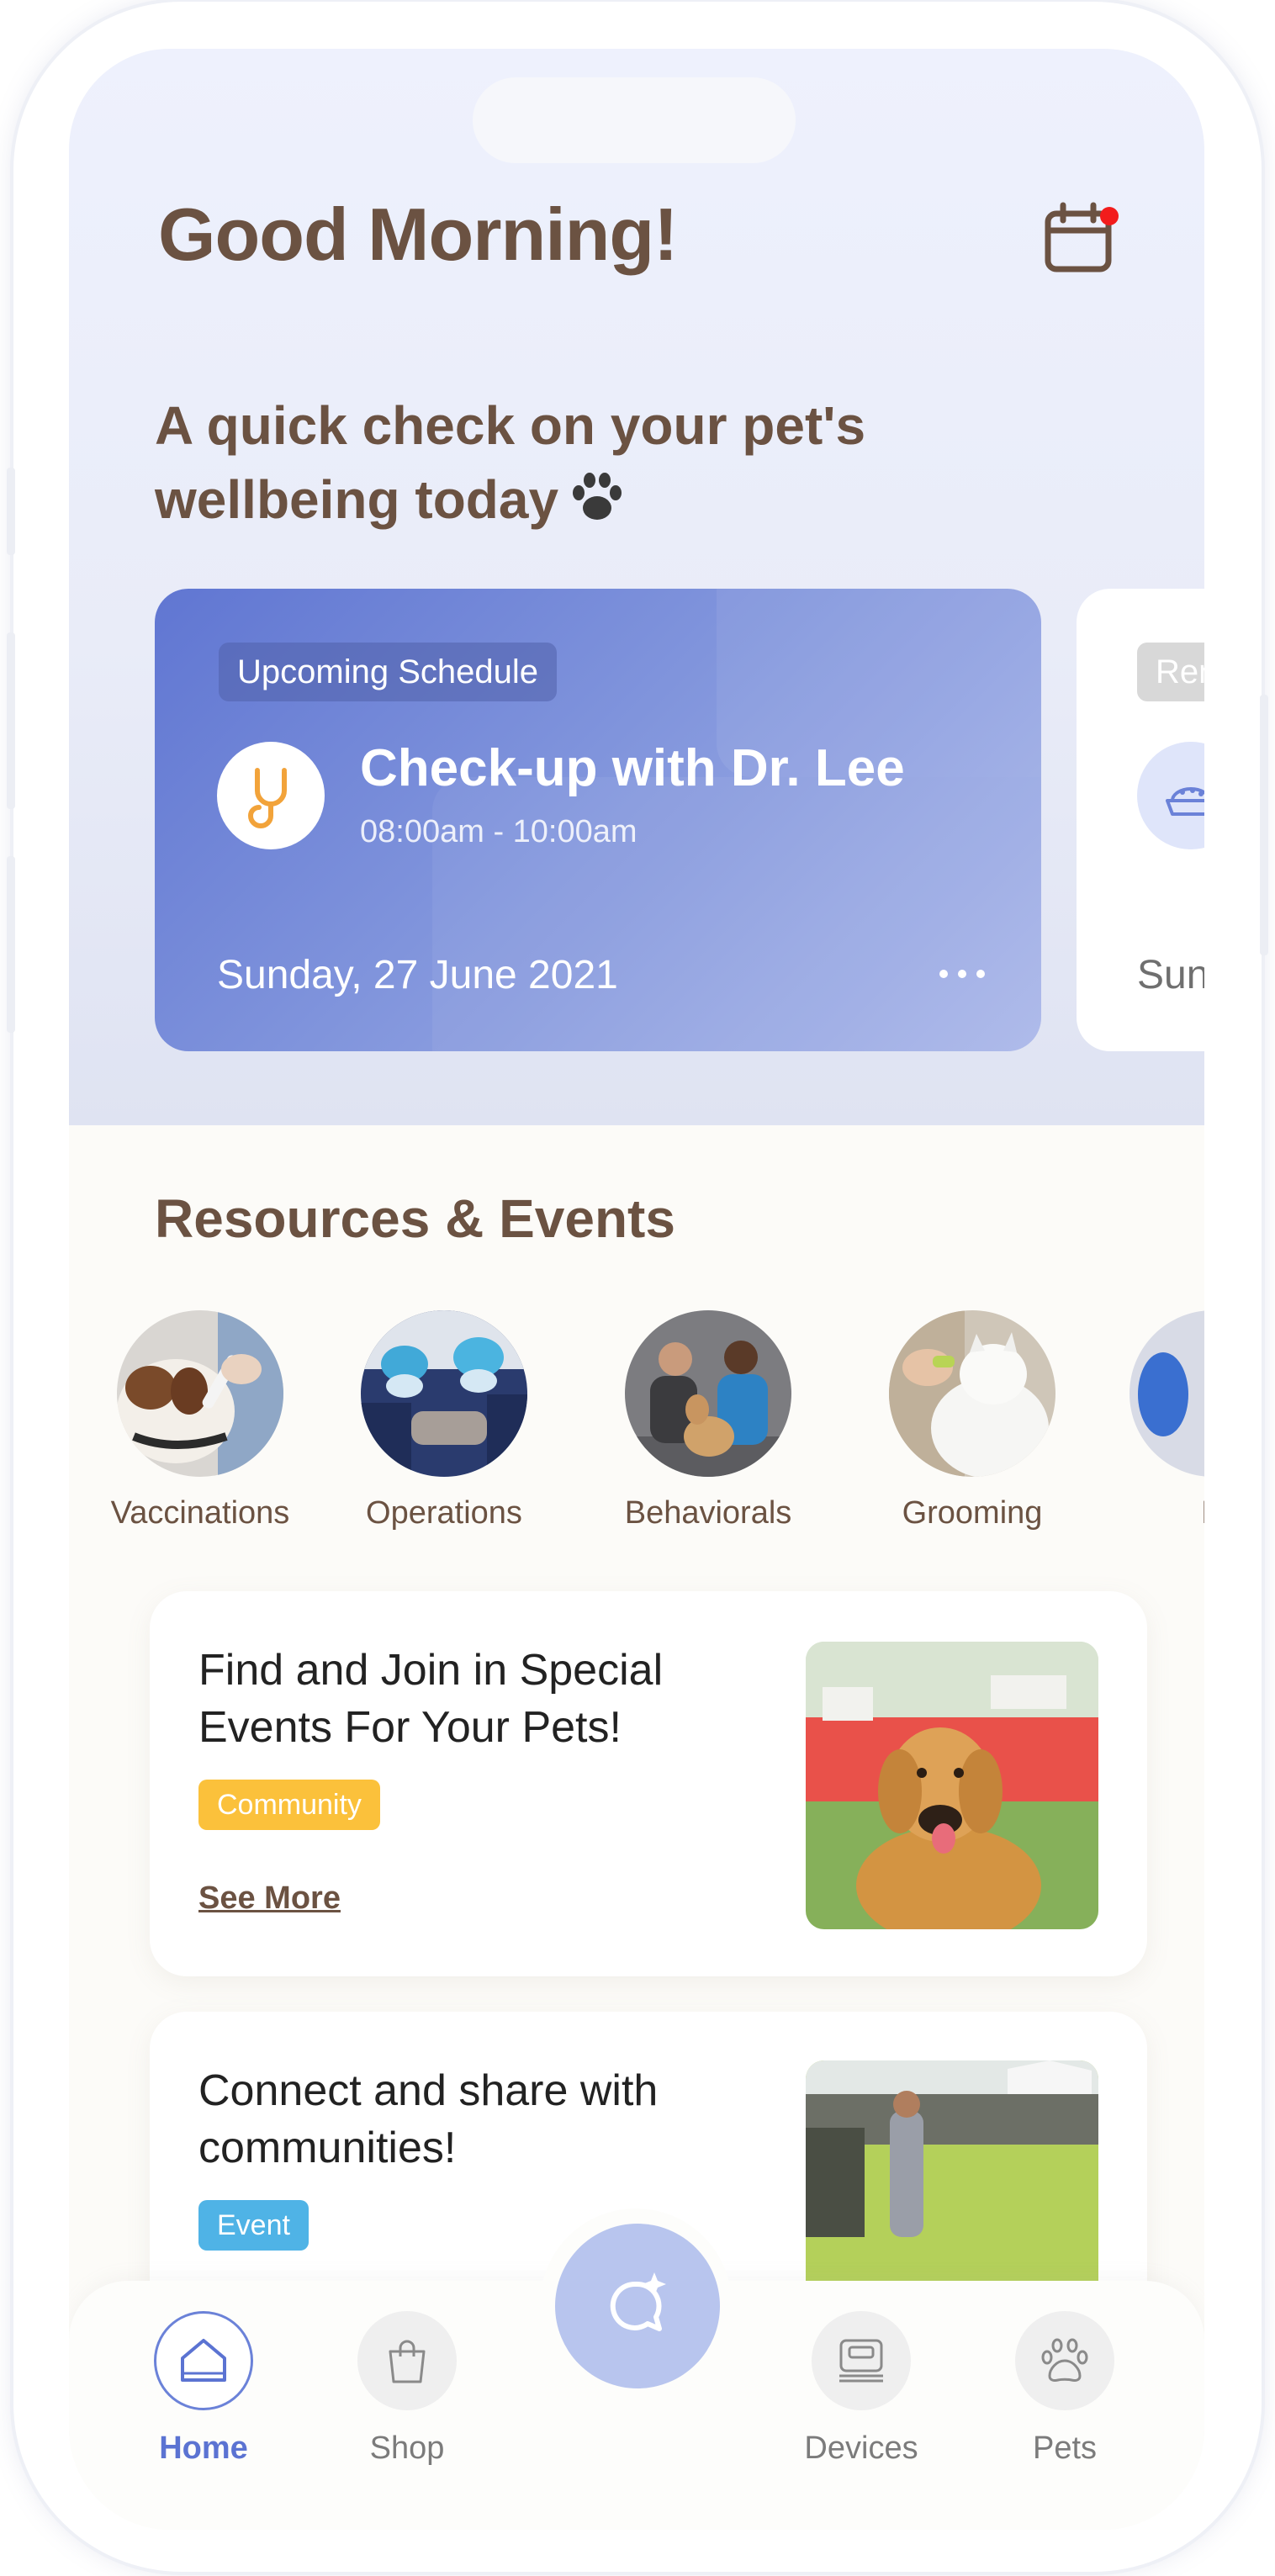 The width and height of the screenshot is (1275, 2576). What do you see at coordinates (972, 1513) in the screenshot?
I see `category-label: Grooming` at bounding box center [972, 1513].